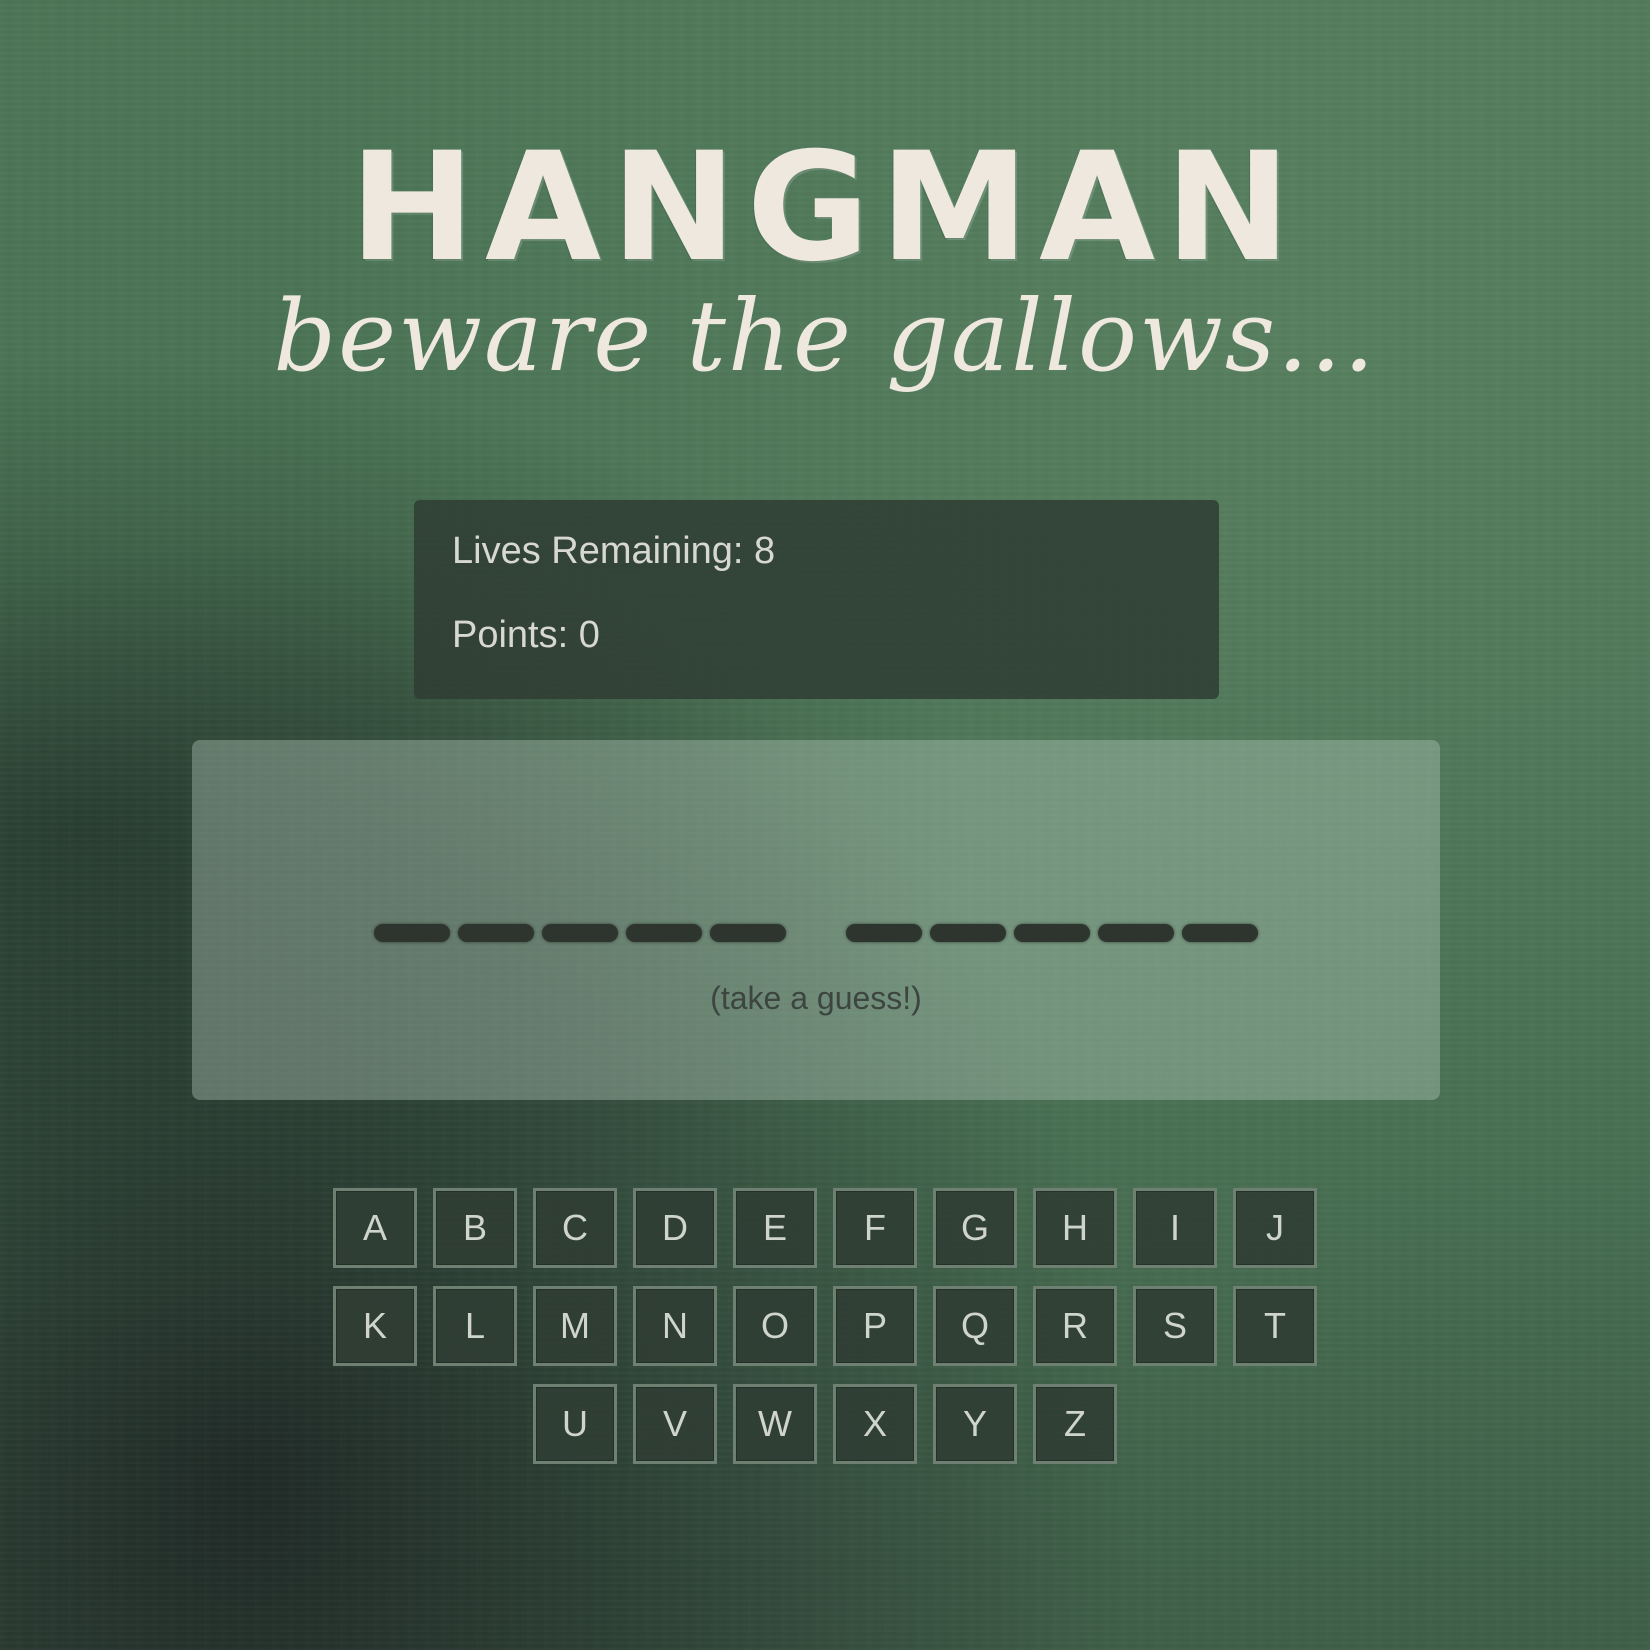 The width and height of the screenshot is (1650, 1650). What do you see at coordinates (775, 1326) in the screenshot?
I see `letter-key-o: O` at bounding box center [775, 1326].